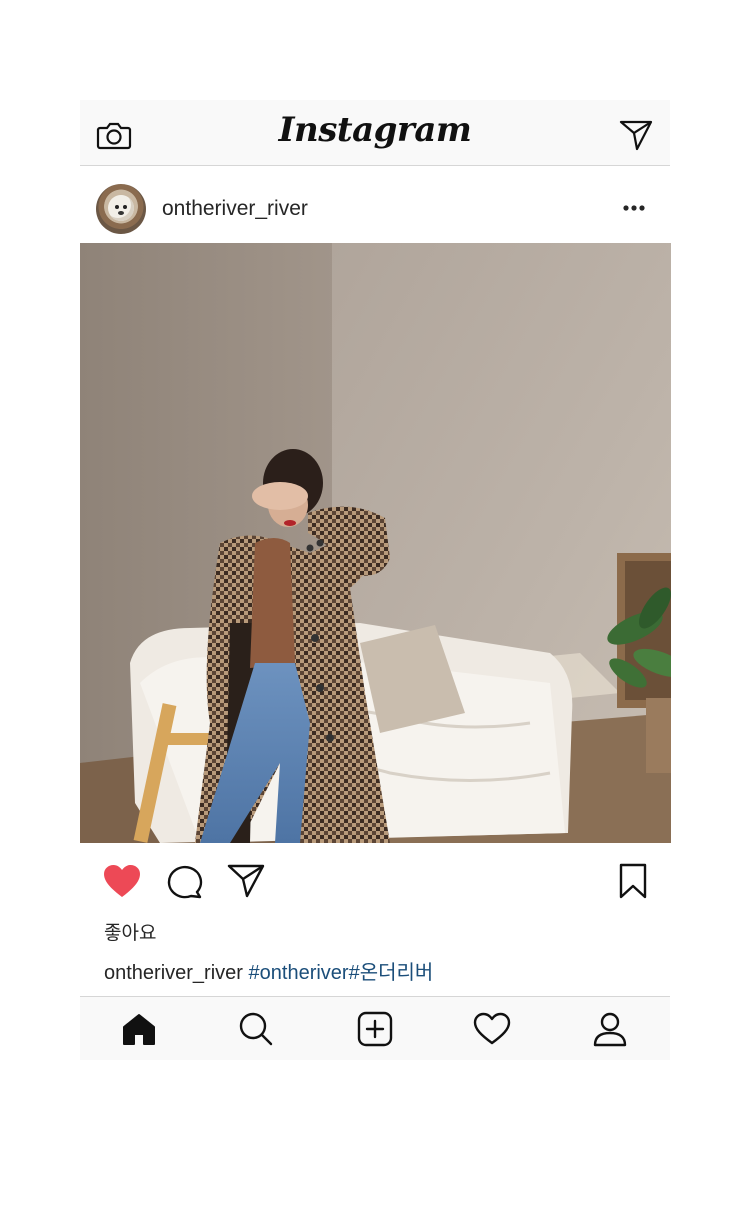 The height and width of the screenshot is (1214, 750). I want to click on top-bar: Instagram, so click(375, 133).